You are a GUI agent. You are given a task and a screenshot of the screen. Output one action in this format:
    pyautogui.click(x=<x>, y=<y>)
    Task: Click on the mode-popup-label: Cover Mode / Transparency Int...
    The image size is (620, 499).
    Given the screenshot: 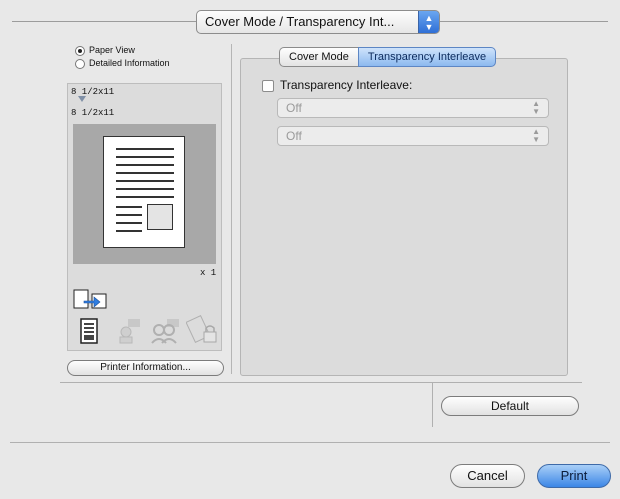 What is the action you would take?
    pyautogui.click(x=300, y=21)
    